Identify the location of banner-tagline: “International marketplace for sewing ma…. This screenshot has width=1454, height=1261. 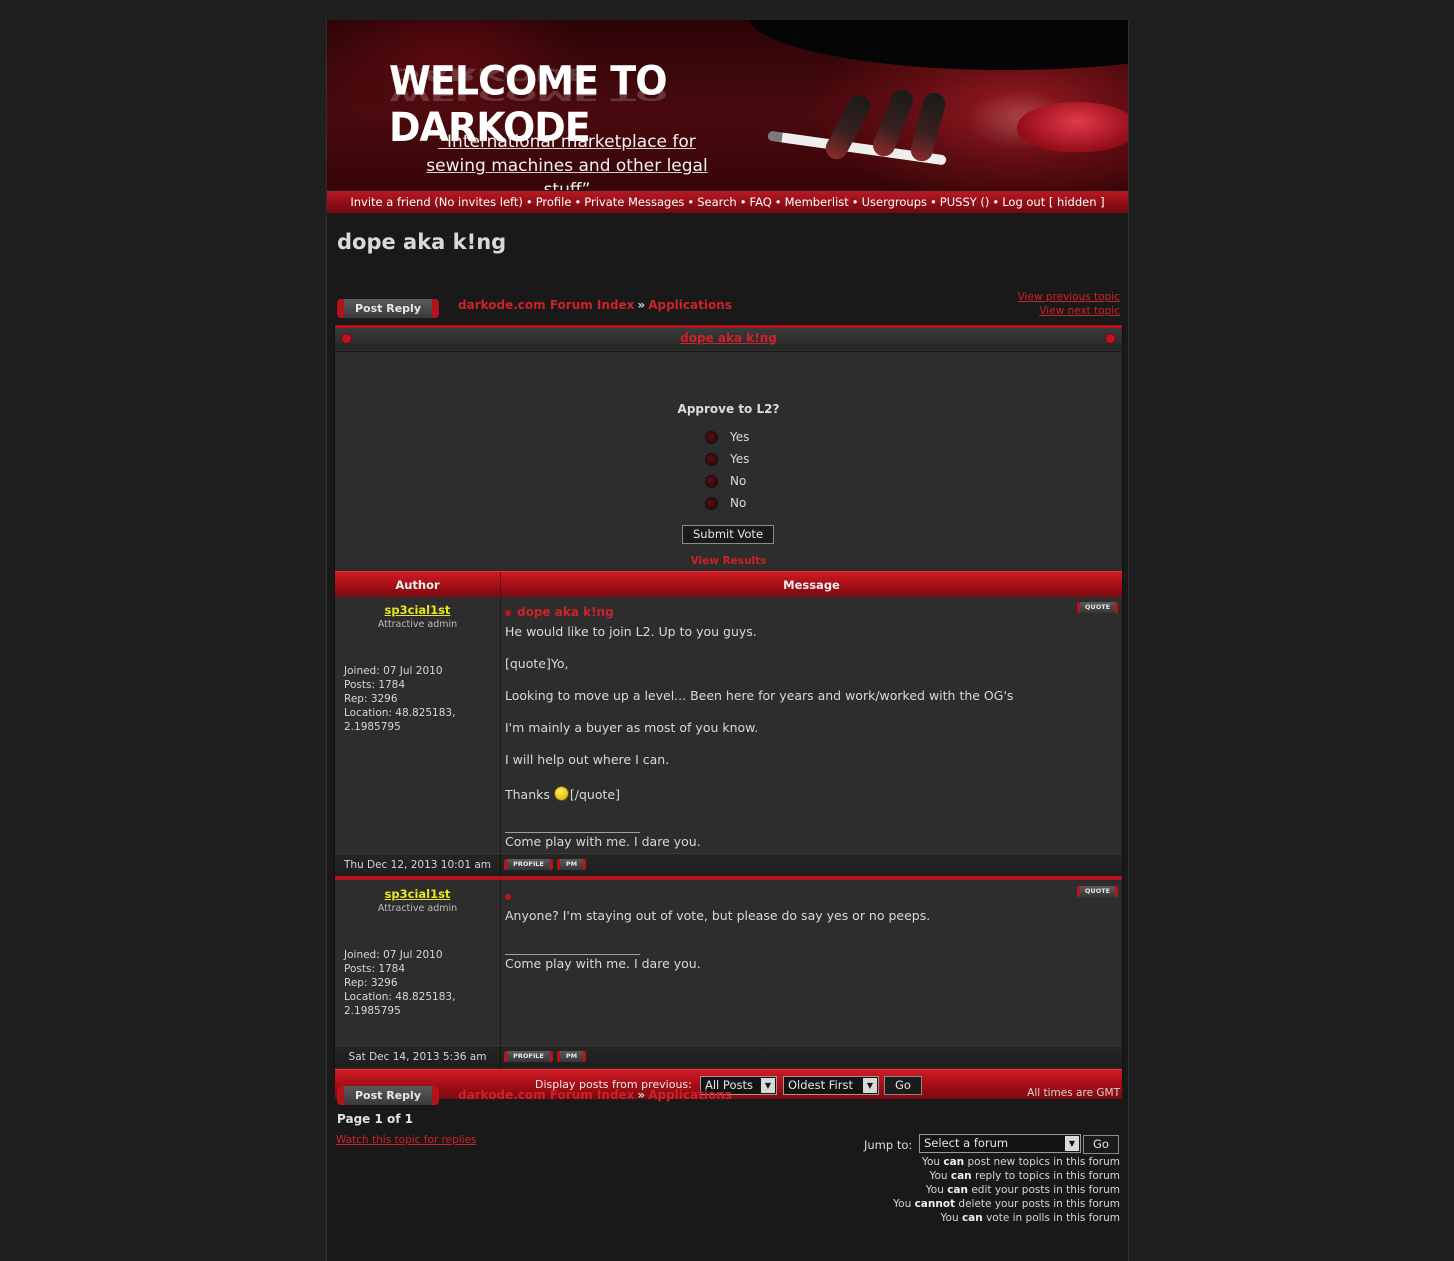
(567, 160).